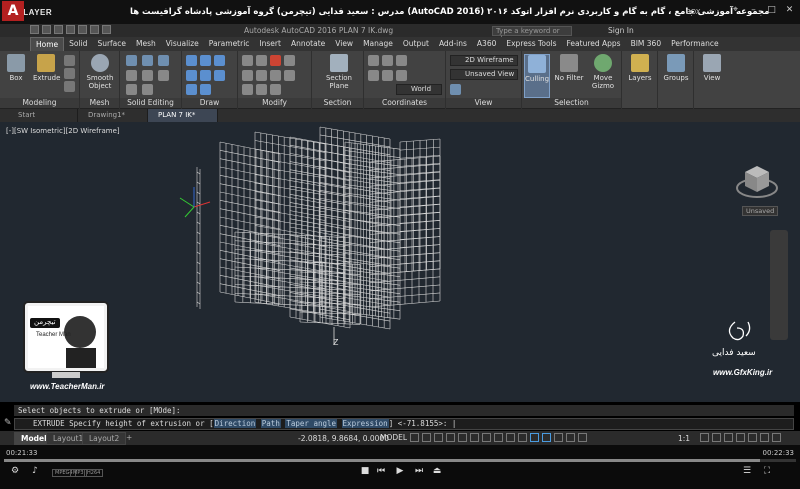 The height and width of the screenshot is (489, 800). Describe the element at coordinates (426, 437) in the screenshot. I see `snap-icon` at that location.